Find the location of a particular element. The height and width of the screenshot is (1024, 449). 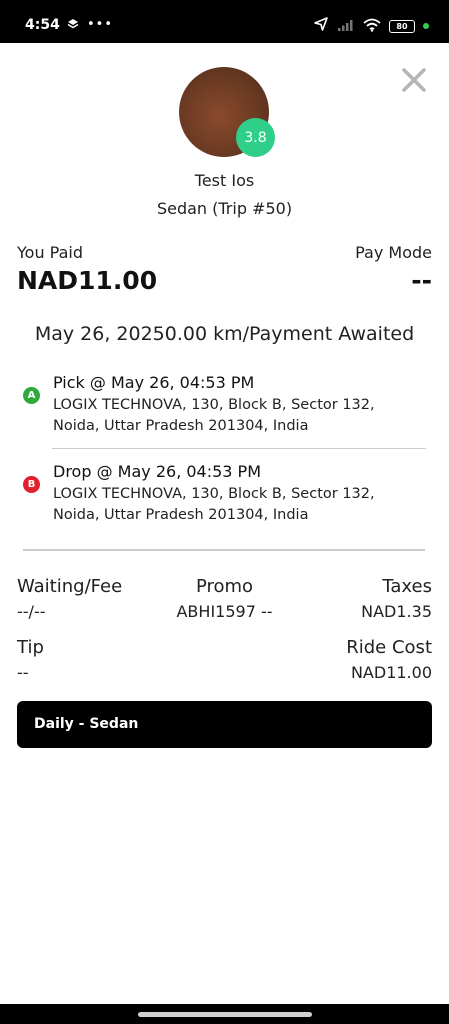

status-time: 4:54 is located at coordinates (42, 25).